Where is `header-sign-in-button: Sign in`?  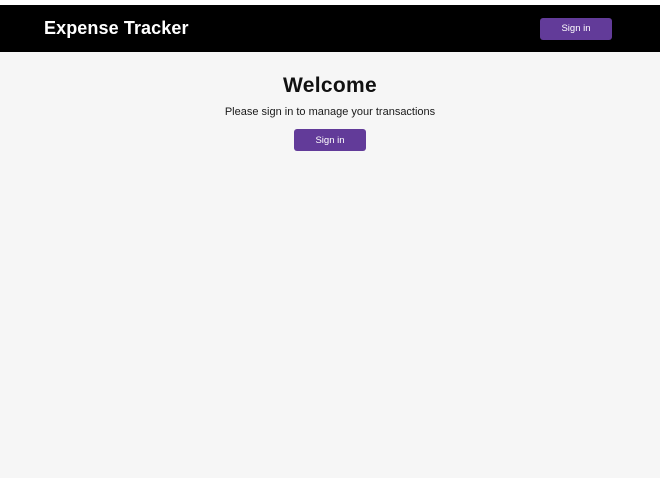 header-sign-in-button: Sign in is located at coordinates (576, 28).